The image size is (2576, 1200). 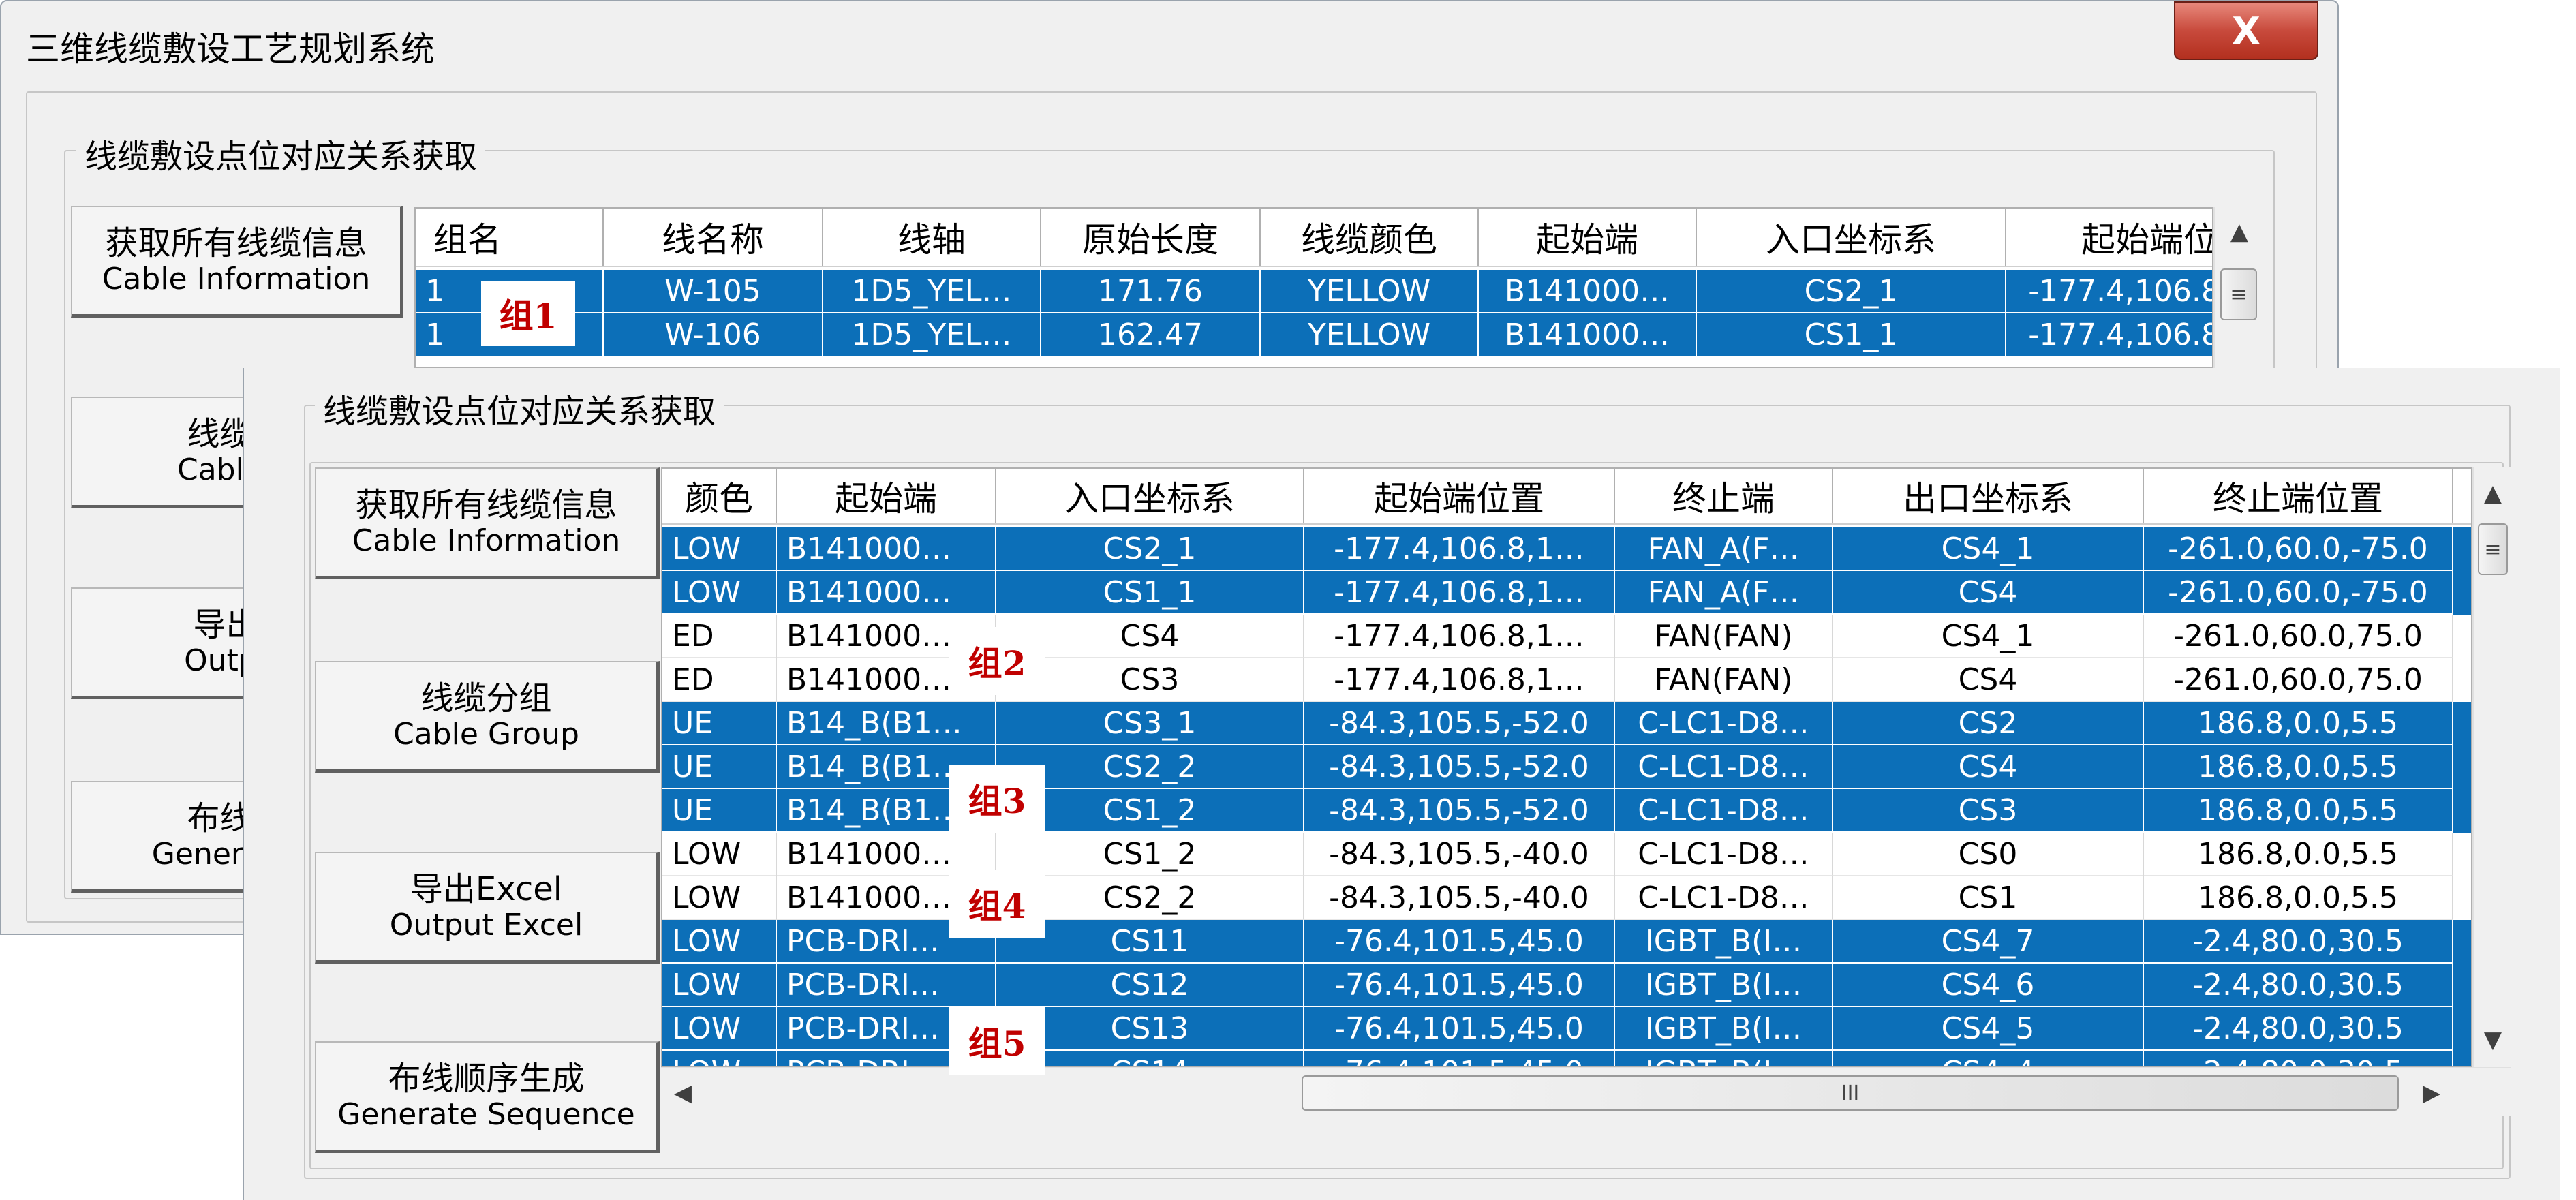 I want to click on column-header: 线轴, so click(x=932, y=237).